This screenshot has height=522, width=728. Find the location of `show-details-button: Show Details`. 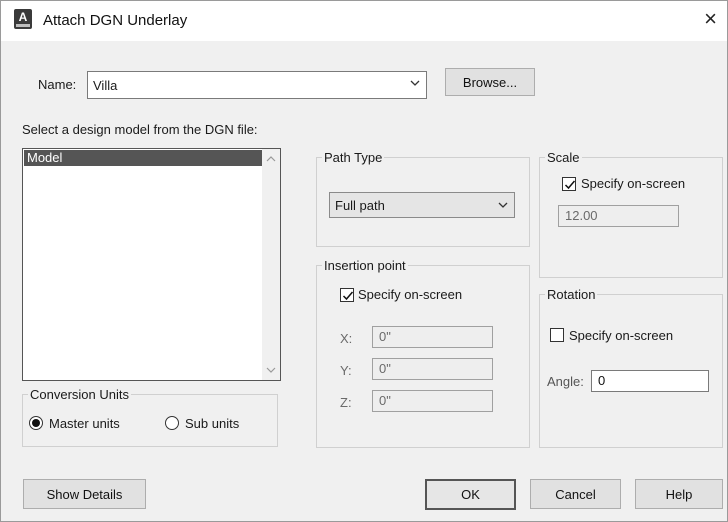

show-details-button: Show Details is located at coordinates (84, 494).